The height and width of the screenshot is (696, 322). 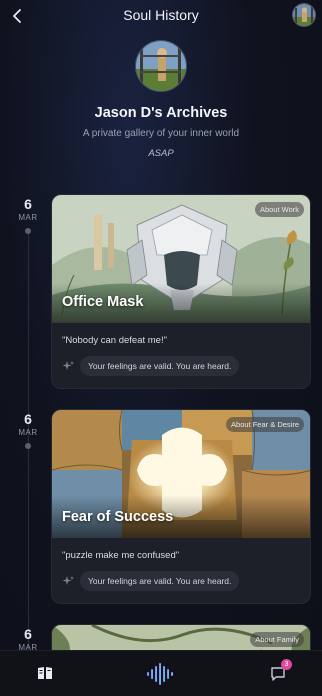 I want to click on profile-avatar, so click(x=161, y=66).